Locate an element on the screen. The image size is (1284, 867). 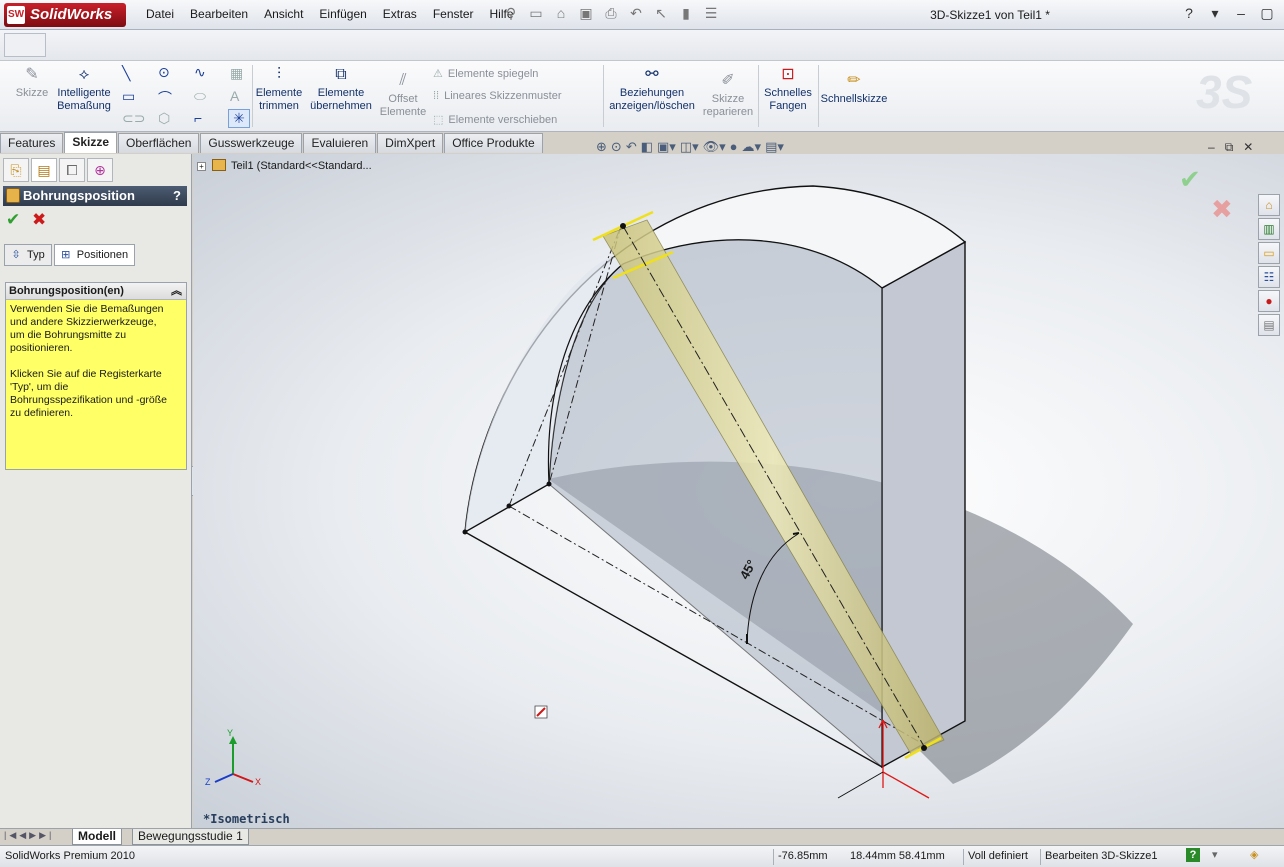
help-menu-icon: ? is located at coordinates (1189, 13).